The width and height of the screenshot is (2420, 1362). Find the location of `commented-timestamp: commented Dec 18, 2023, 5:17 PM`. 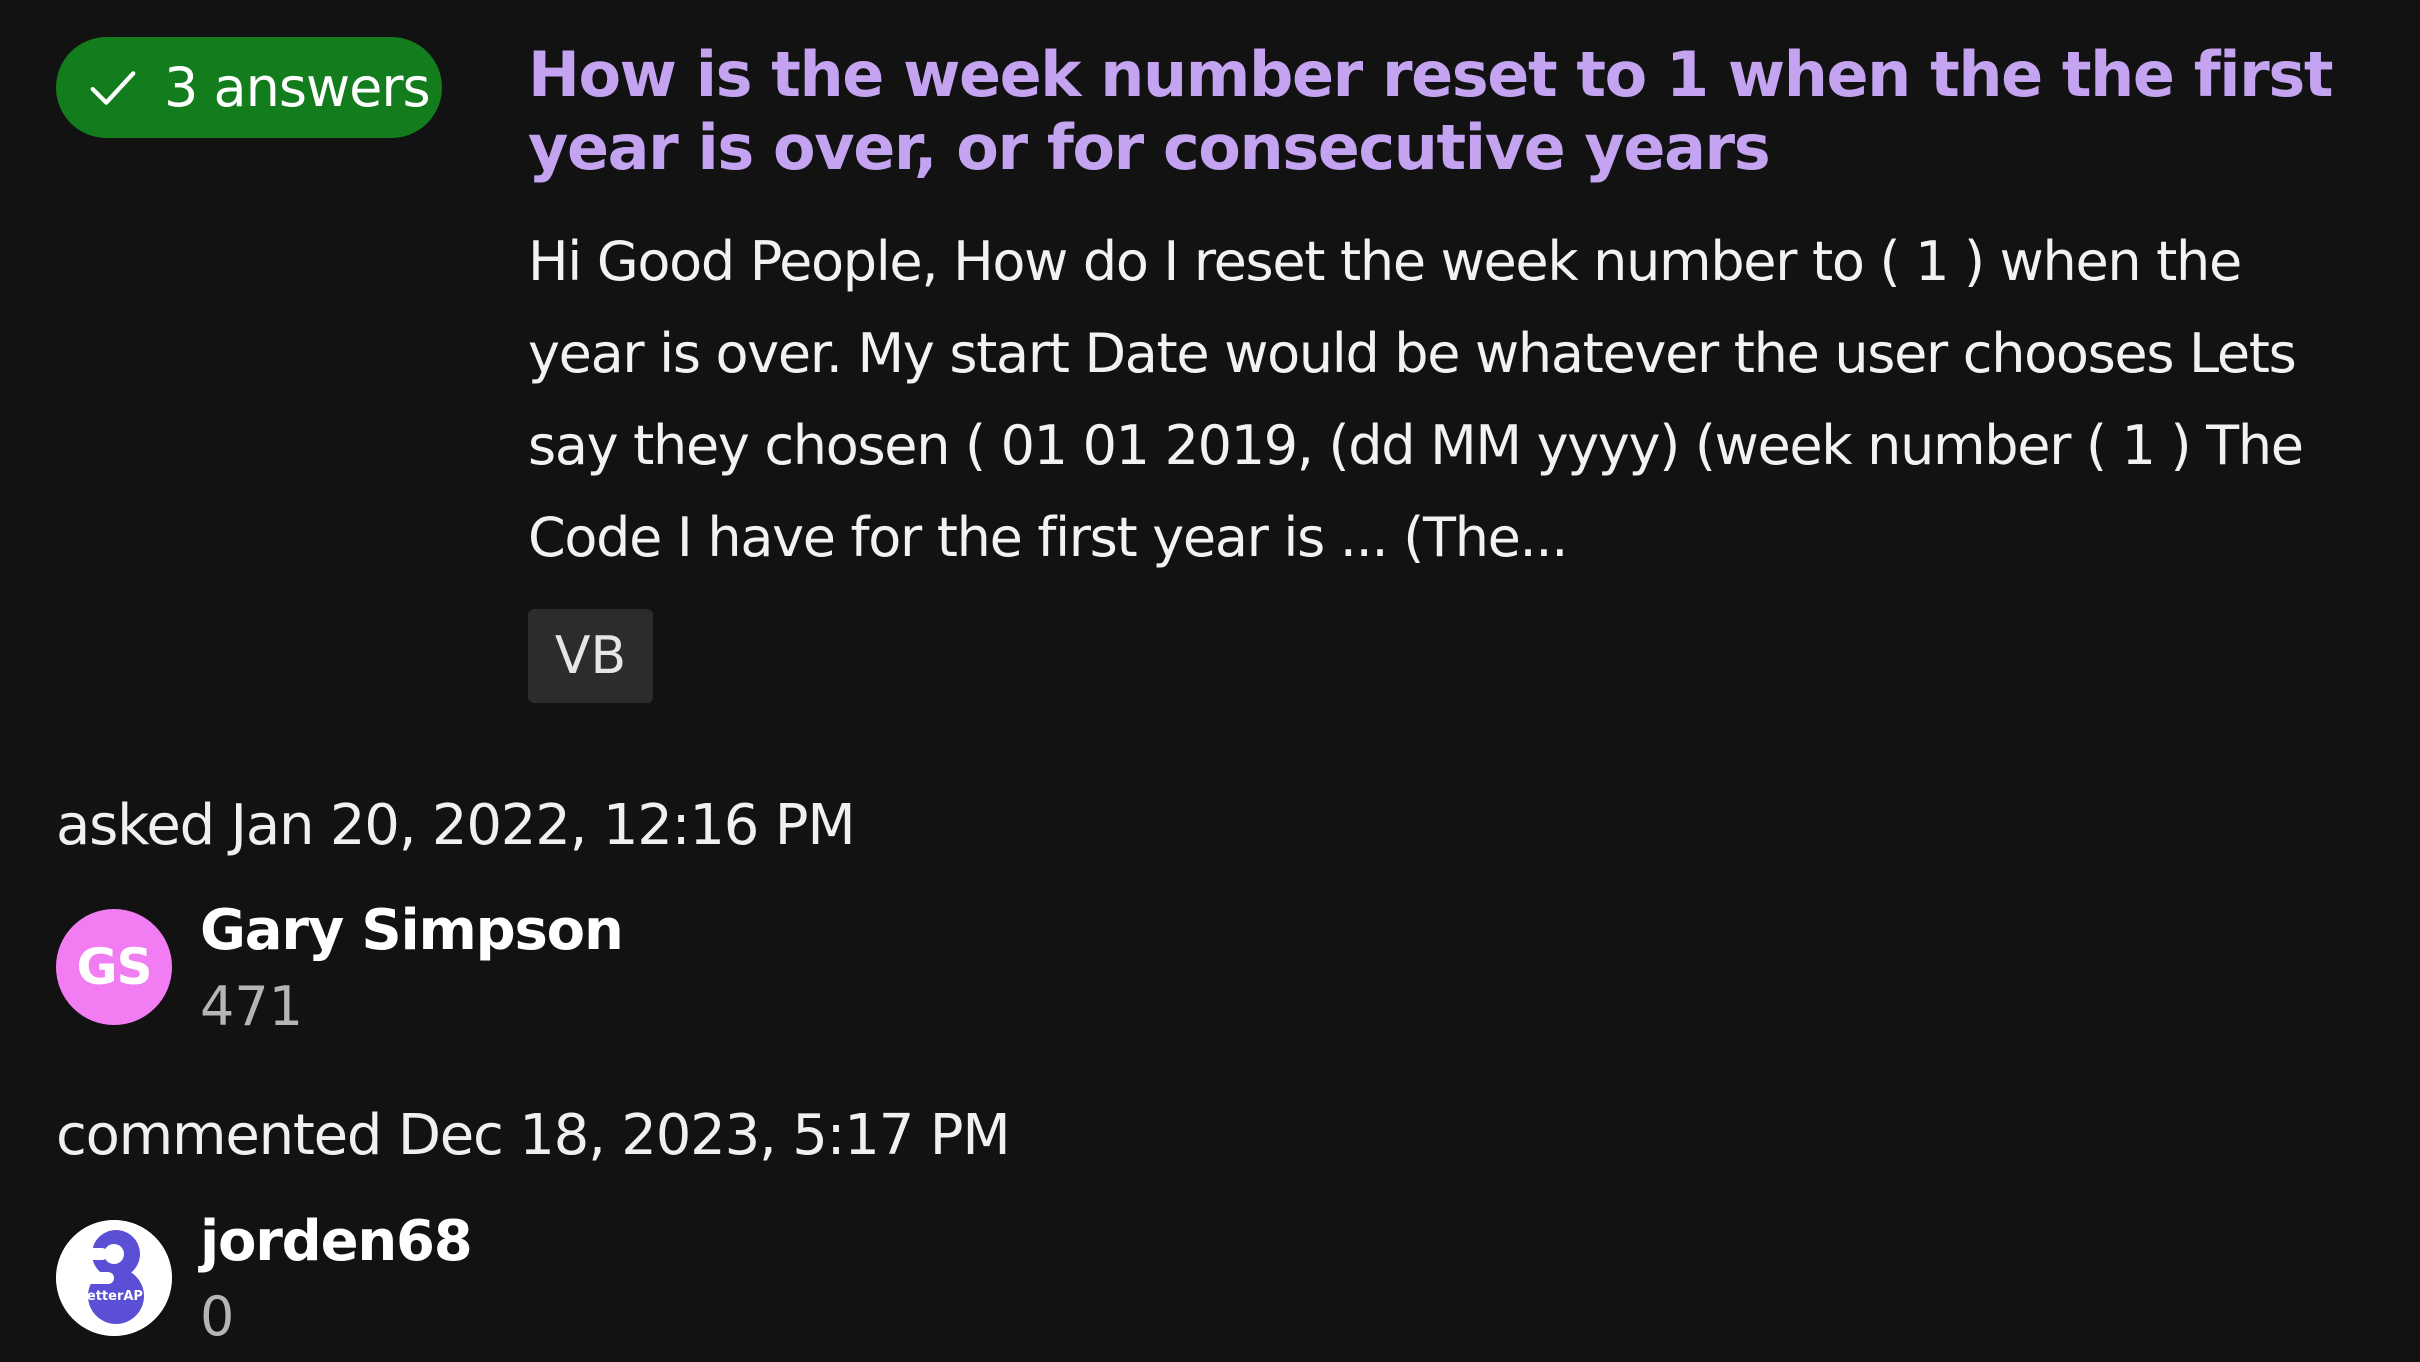

commented-timestamp: commented Dec 18, 2023, 5:17 PM is located at coordinates (533, 1135).